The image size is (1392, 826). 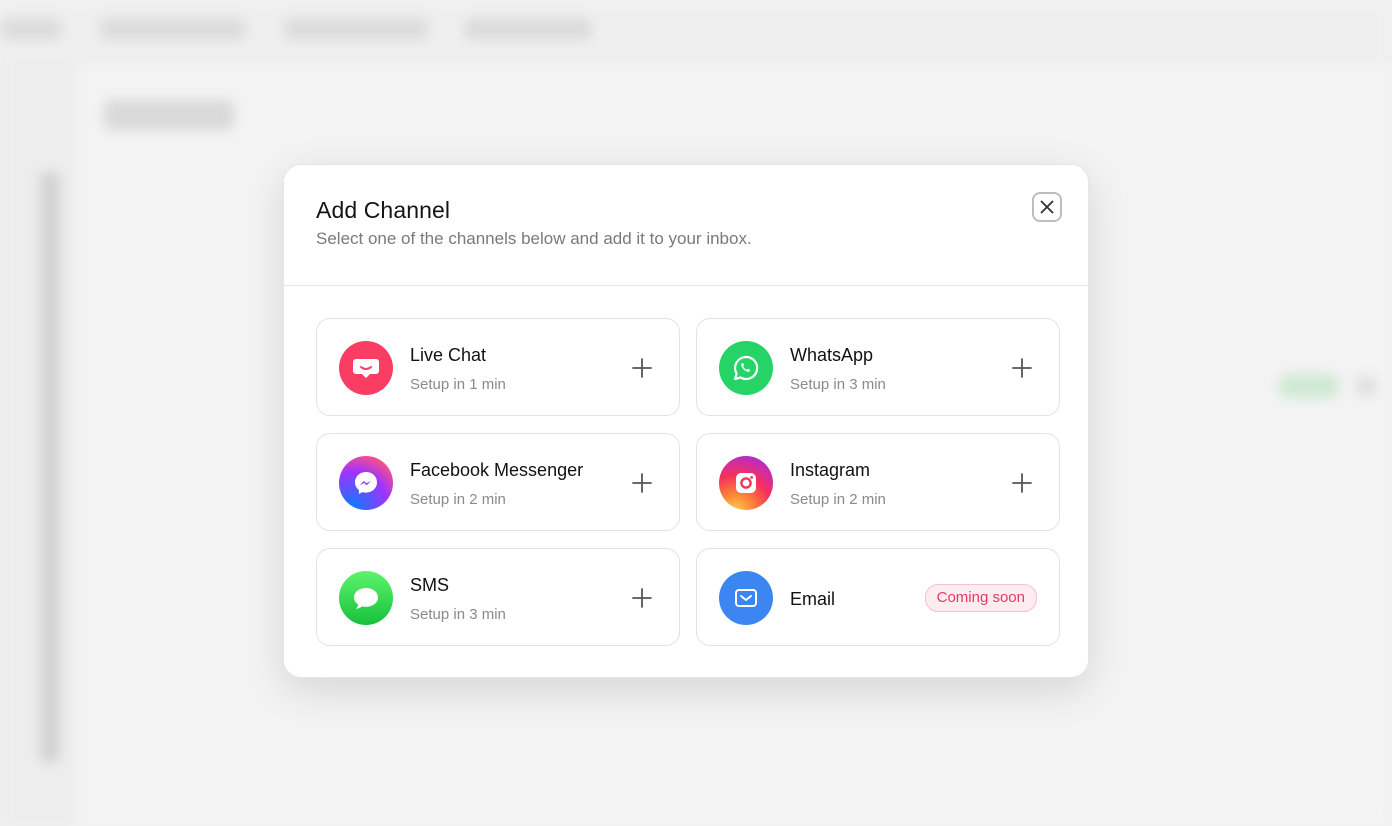 I want to click on channel-card-facebook-messenger: Facebook Messenger Setup in 2 min, so click(x=498, y=482).